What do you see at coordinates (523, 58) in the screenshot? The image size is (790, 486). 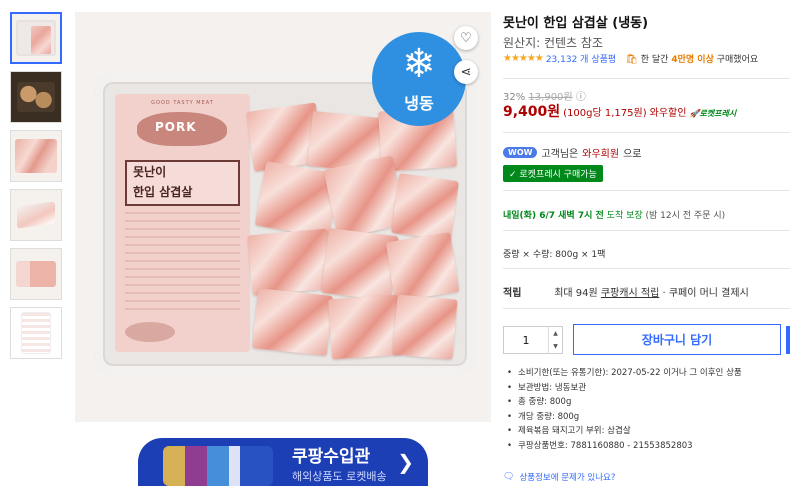 I see `rating-stars-icon: ★★★★★` at bounding box center [523, 58].